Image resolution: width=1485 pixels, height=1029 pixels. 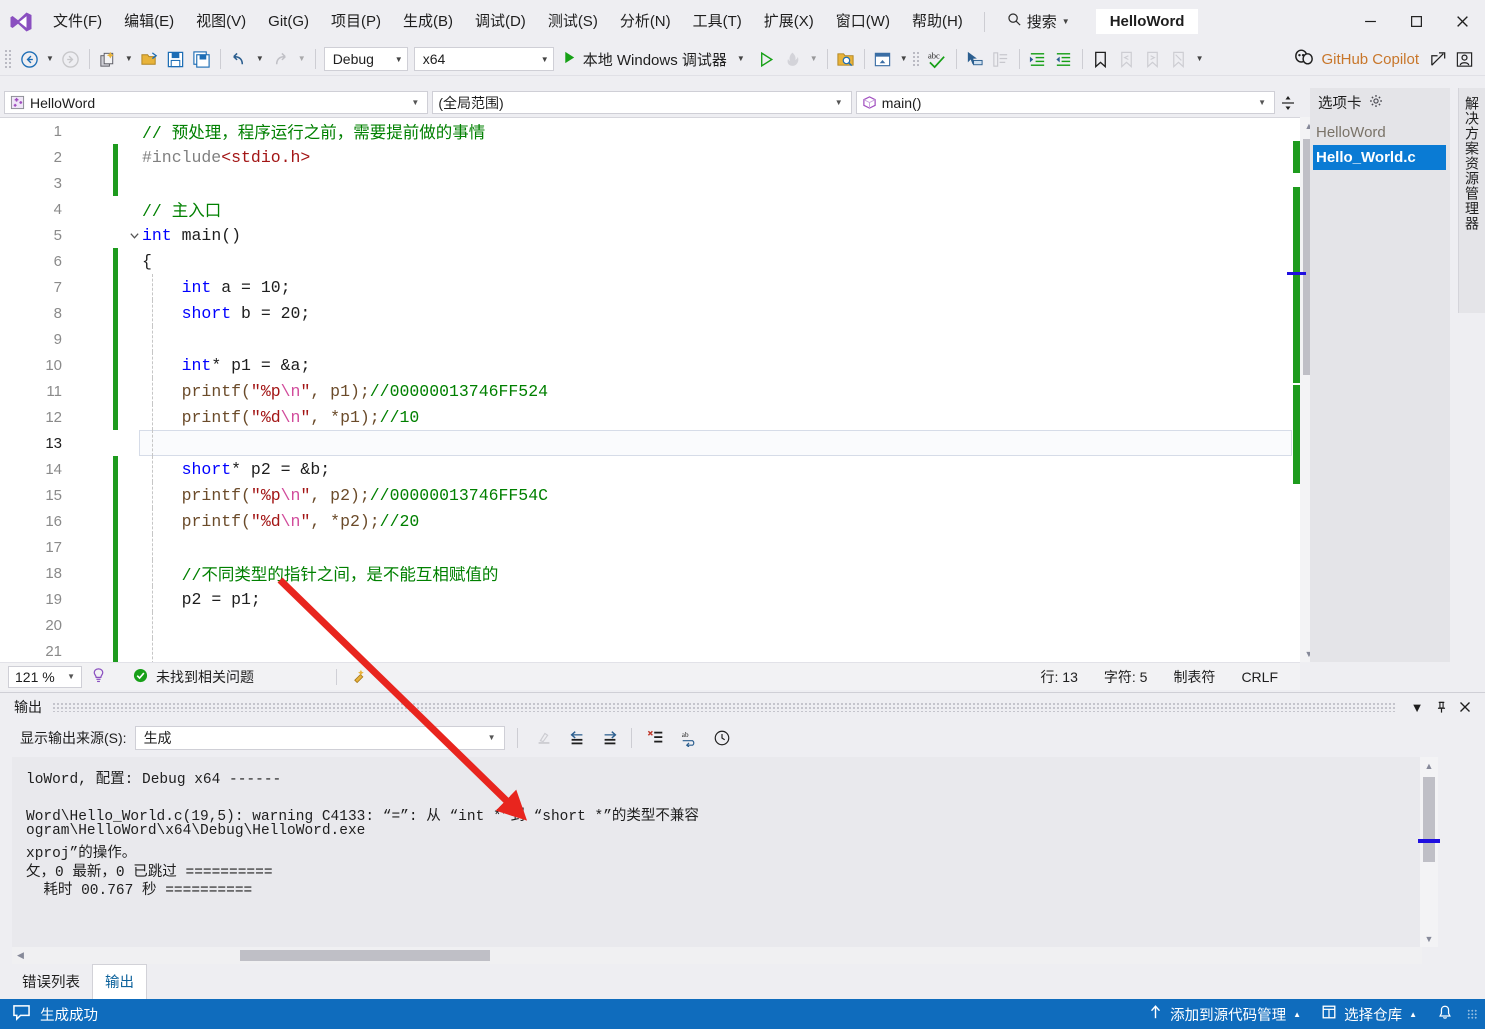 What do you see at coordinates (1370, 21) in the screenshot?
I see `minimize-button` at bounding box center [1370, 21].